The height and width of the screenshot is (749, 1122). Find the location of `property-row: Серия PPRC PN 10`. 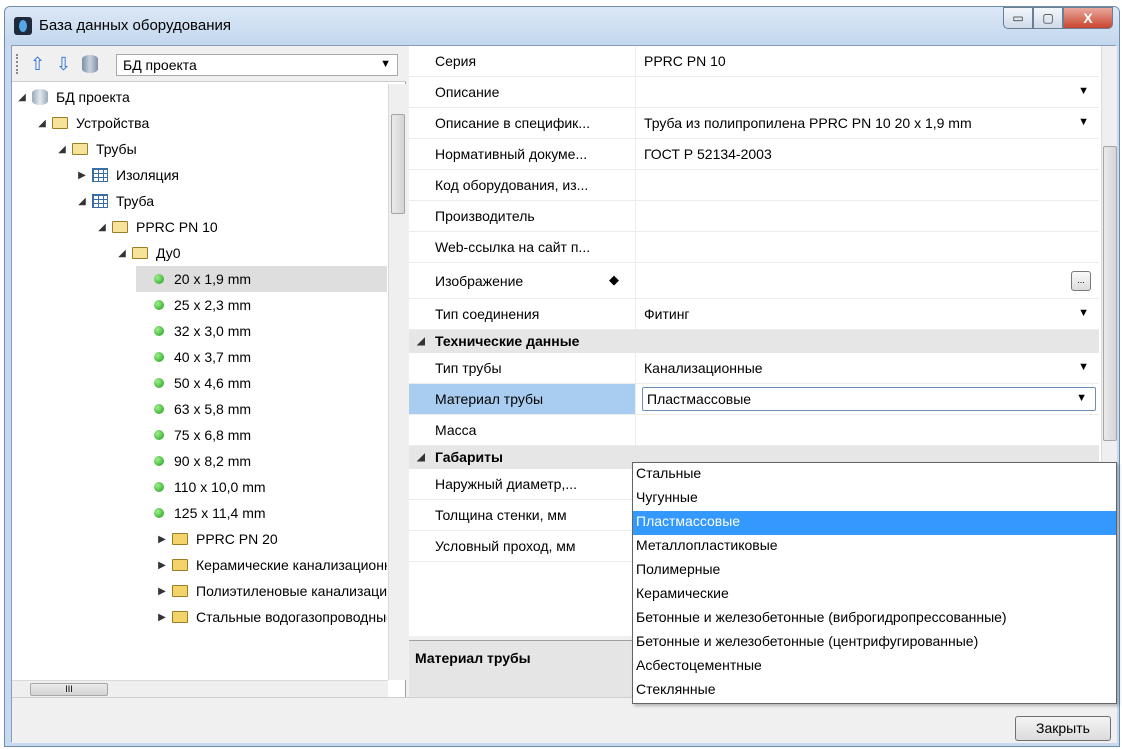

property-row: Серия PPRC PN 10 is located at coordinates (754, 61).